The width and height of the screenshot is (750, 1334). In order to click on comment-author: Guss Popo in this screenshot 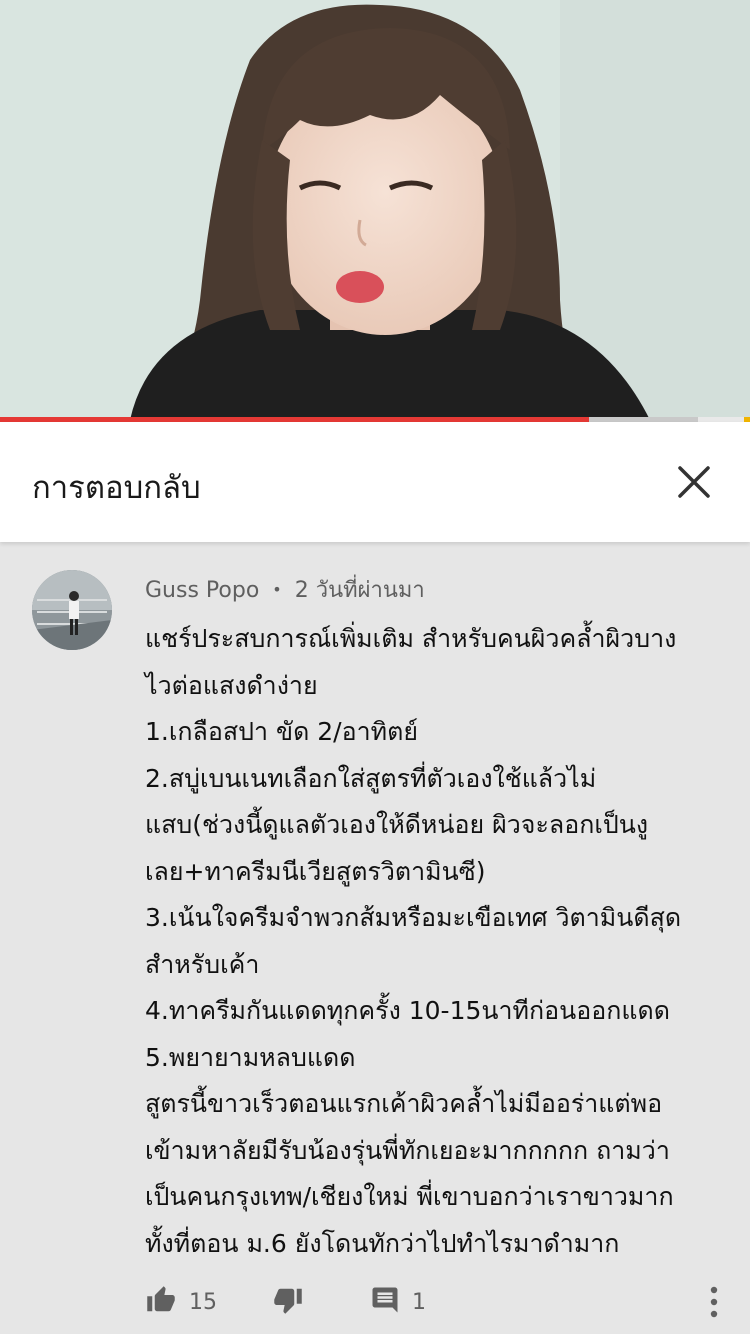, I will do `click(202, 590)`.